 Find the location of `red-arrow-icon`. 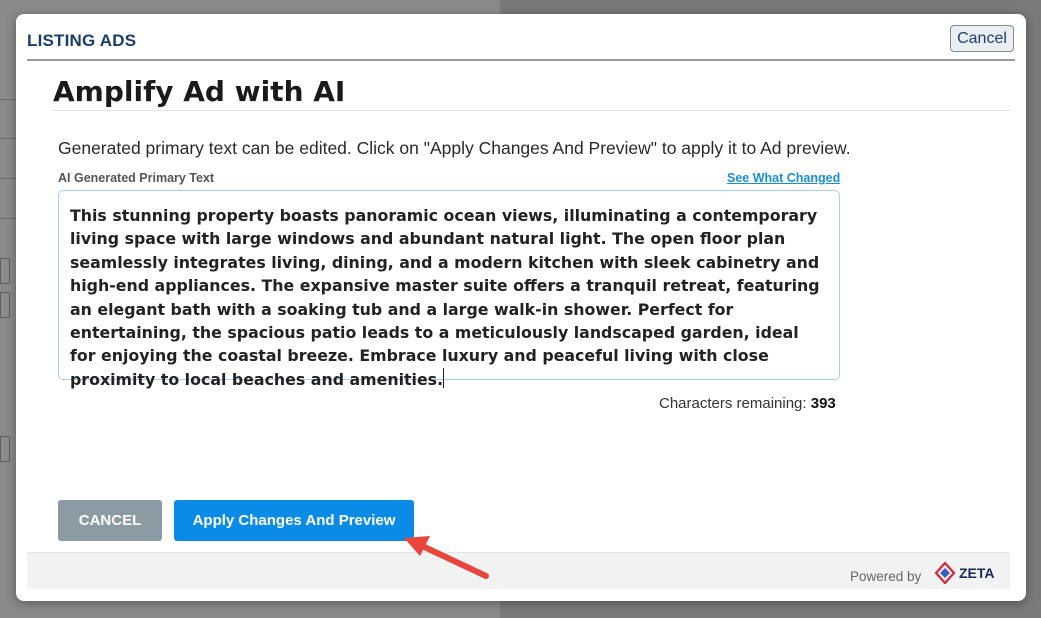

red-arrow-icon is located at coordinates (446, 557).